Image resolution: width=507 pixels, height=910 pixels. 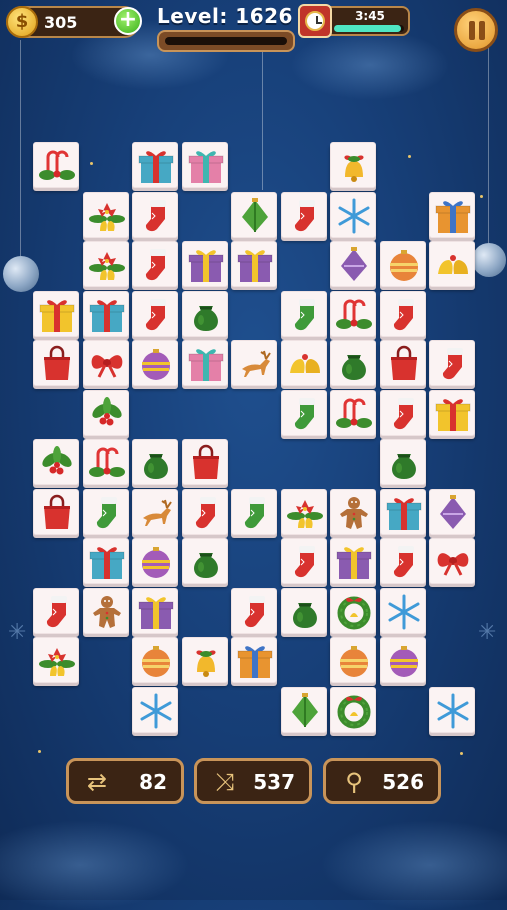 What do you see at coordinates (274, 782) in the screenshot?
I see `shuffle-tool-count: 537` at bounding box center [274, 782].